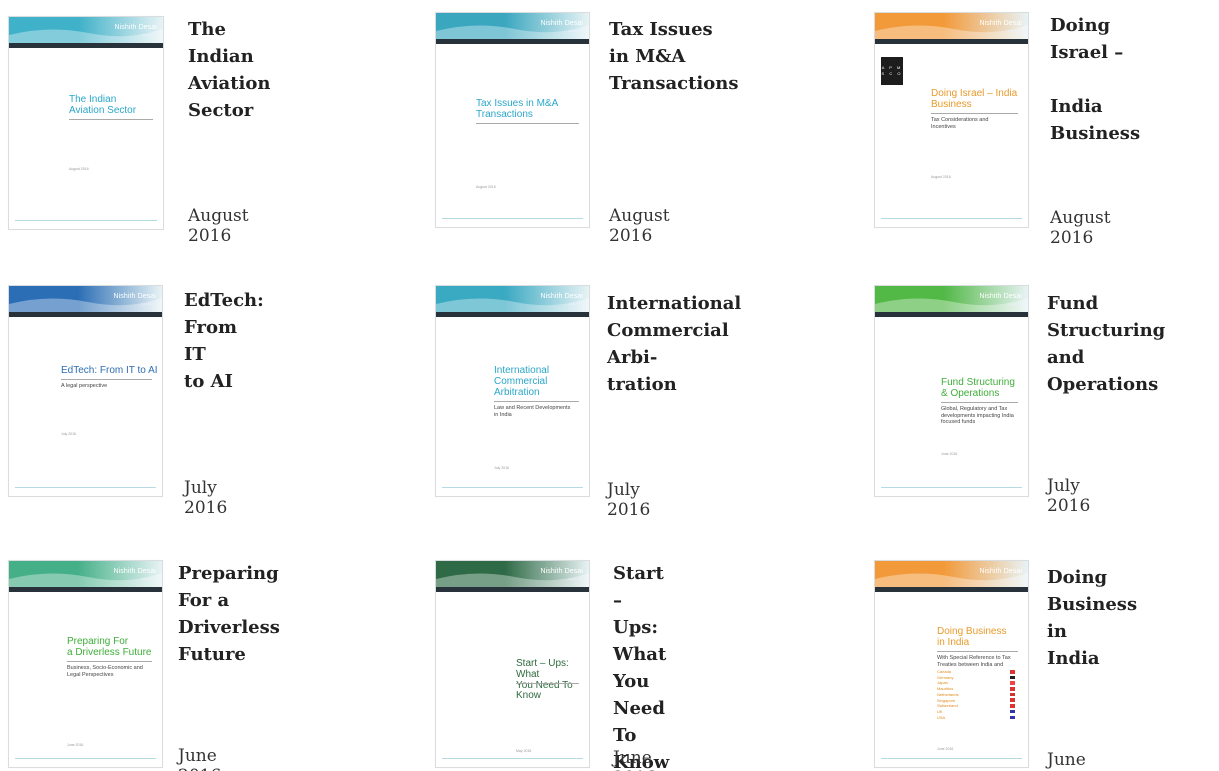 This screenshot has height=771, width=1219. What do you see at coordinates (641, 665) in the screenshot?
I see `publication-title-link: Start – Ups: What You Need To Know` at bounding box center [641, 665].